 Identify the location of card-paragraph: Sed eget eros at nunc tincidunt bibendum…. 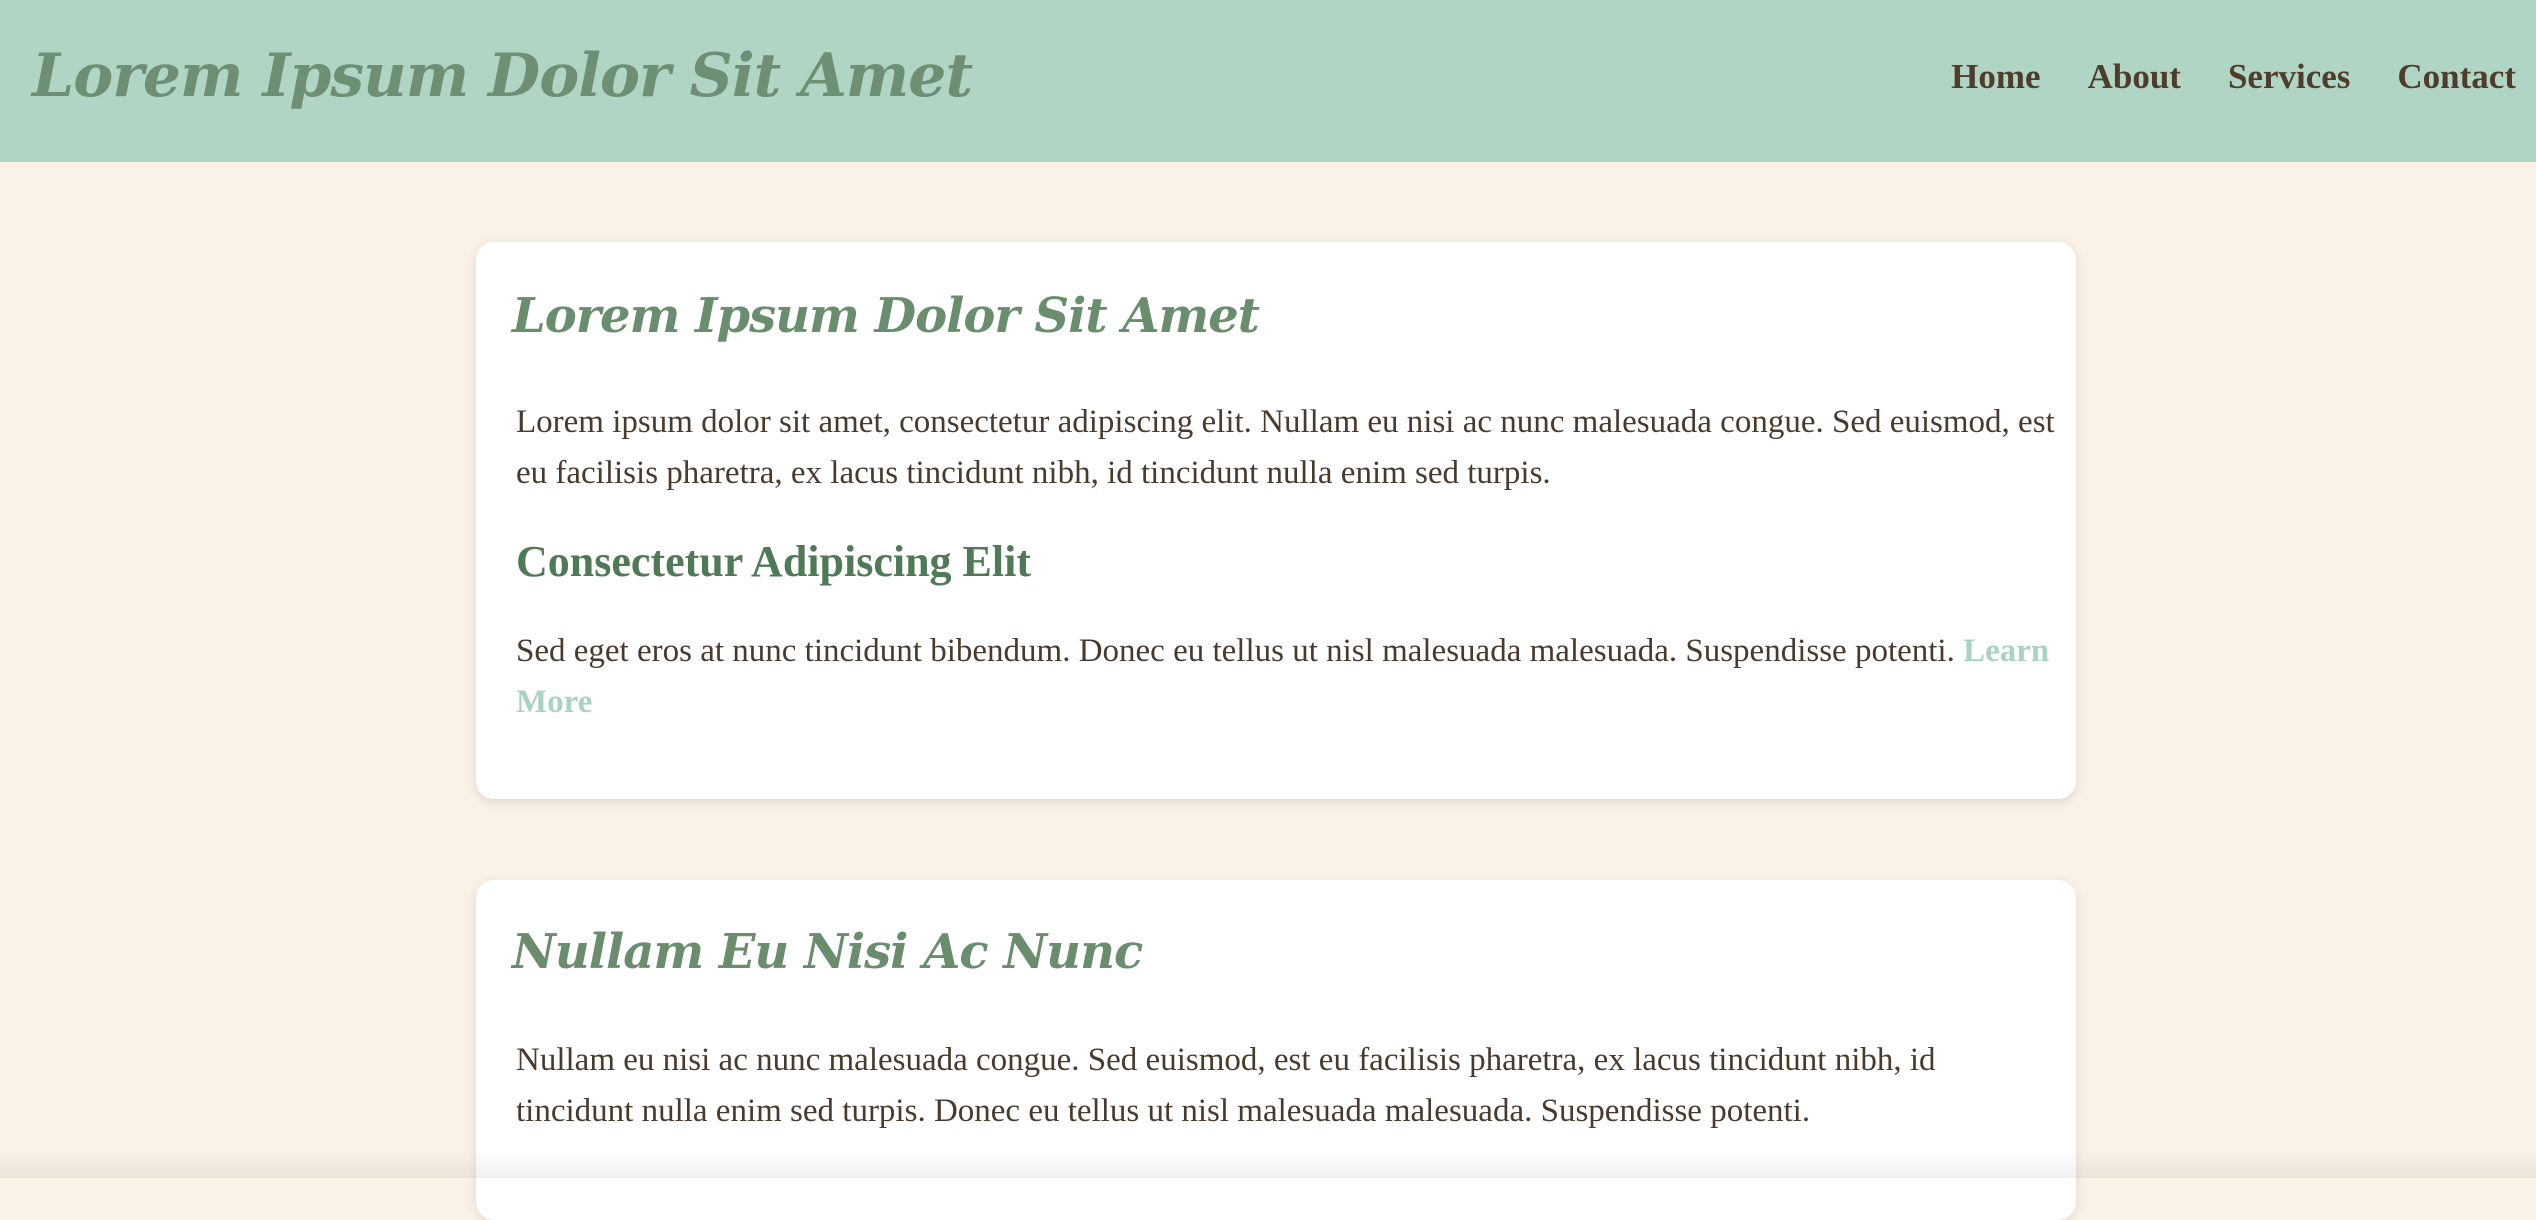
(1288, 677).